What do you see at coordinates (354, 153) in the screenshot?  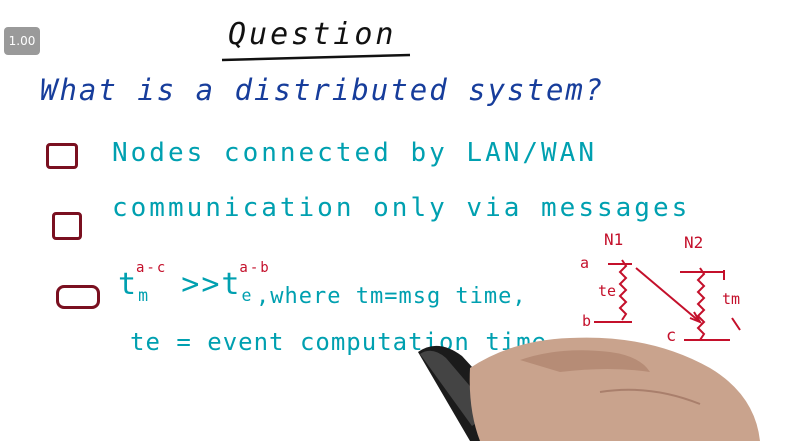 I see `option-1-text: Nodes connected by LAN/WAN` at bounding box center [354, 153].